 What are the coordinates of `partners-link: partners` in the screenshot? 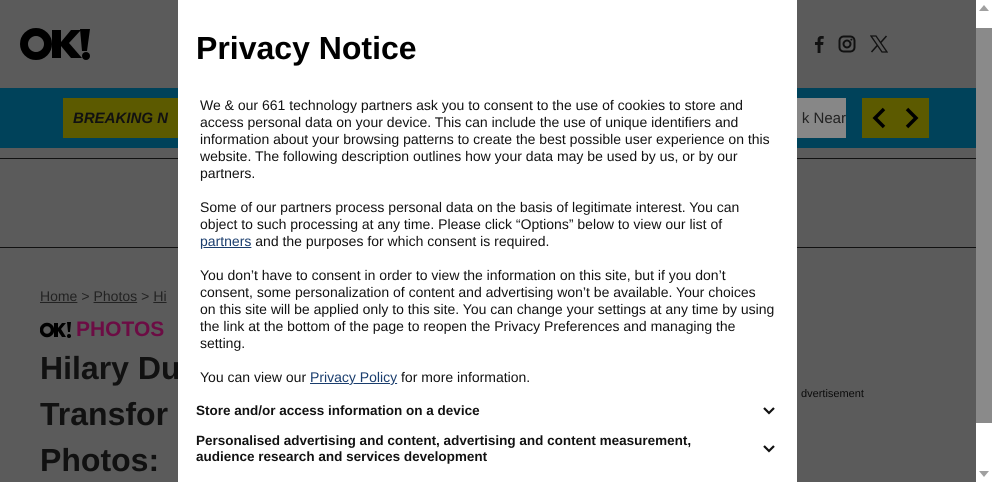 It's located at (226, 241).